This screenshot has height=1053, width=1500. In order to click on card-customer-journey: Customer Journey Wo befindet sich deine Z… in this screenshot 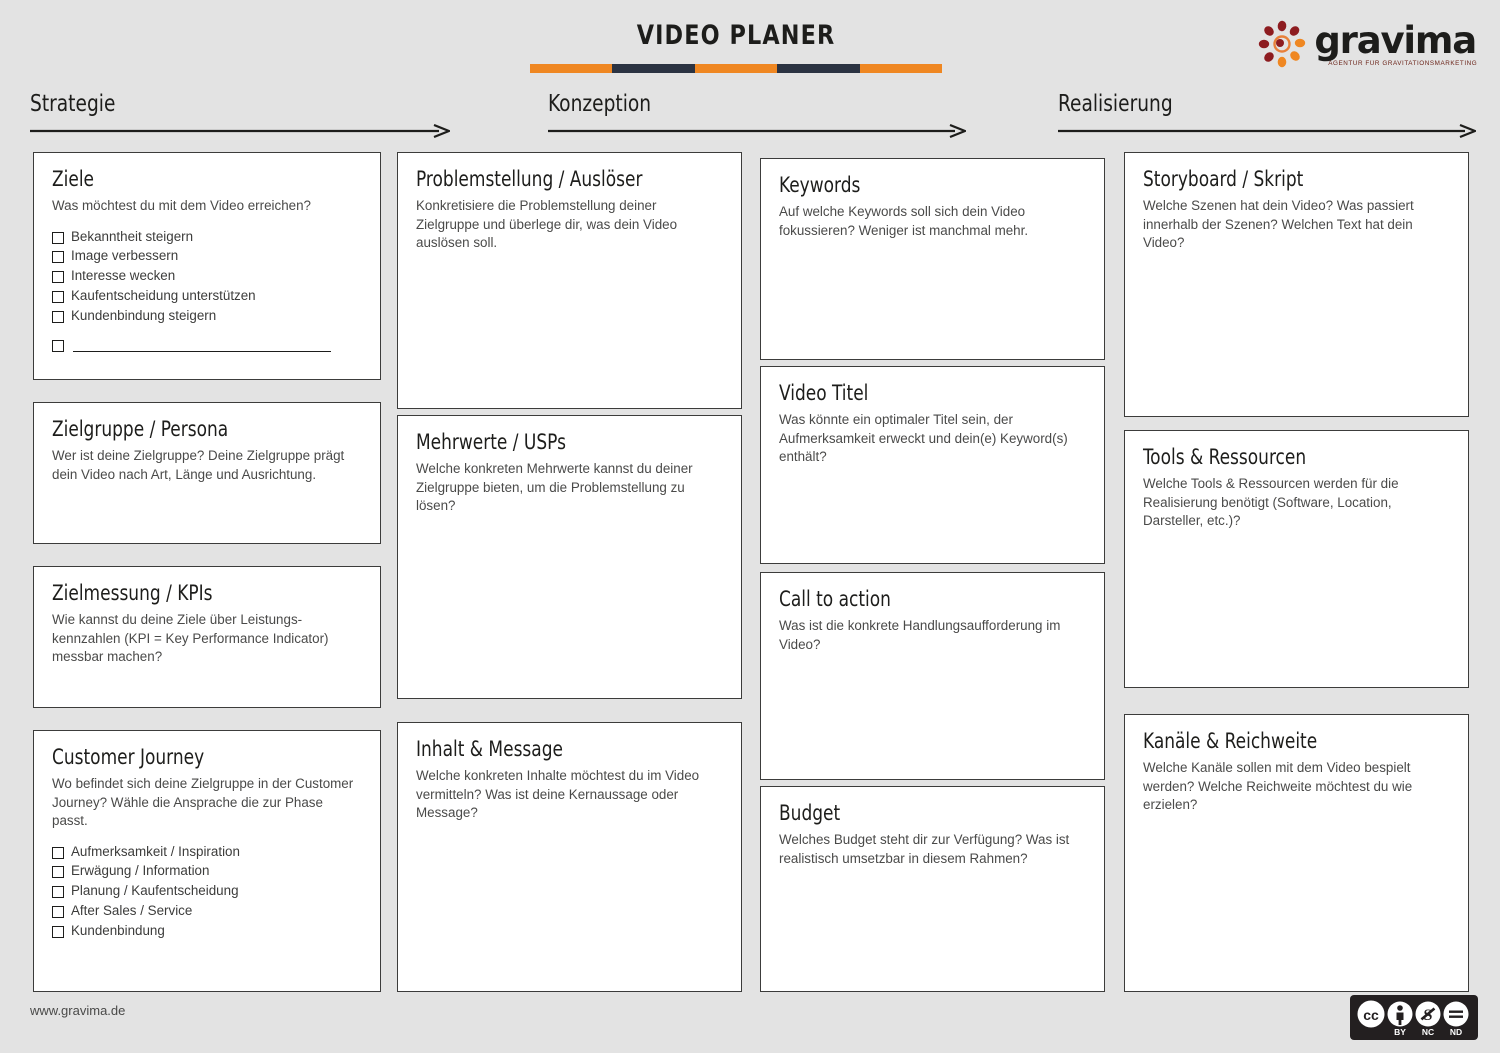, I will do `click(207, 861)`.